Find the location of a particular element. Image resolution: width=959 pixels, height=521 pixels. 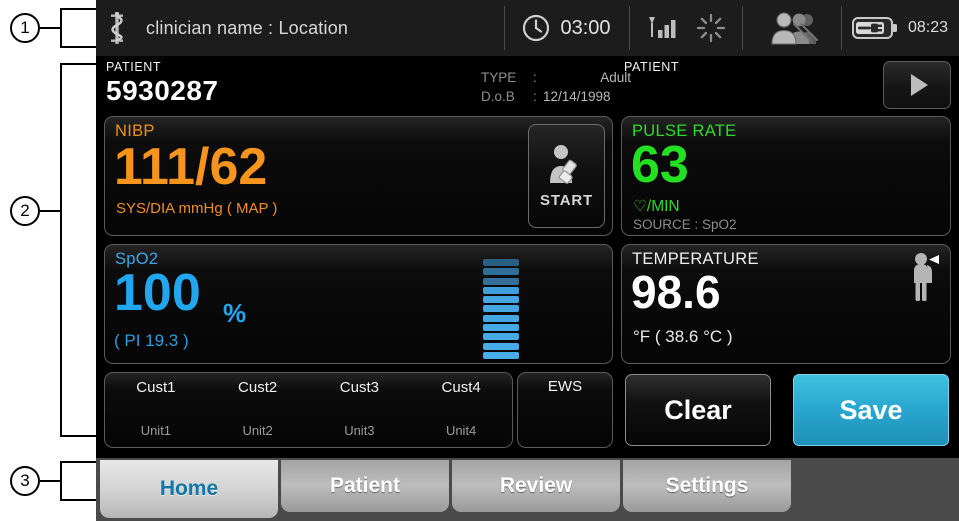

tab-list: Home Patient Review Settings is located at coordinates (445, 489).